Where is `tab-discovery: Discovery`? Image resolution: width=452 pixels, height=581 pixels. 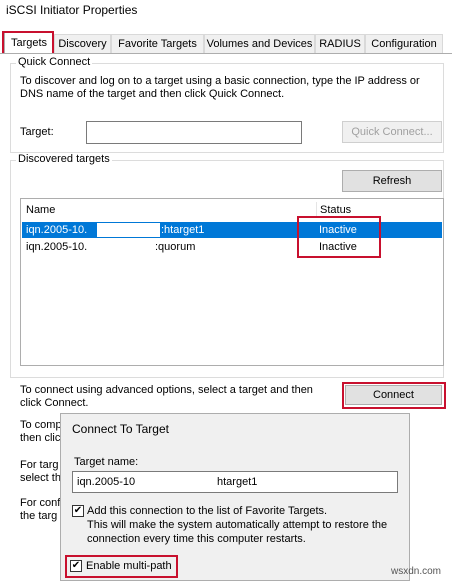 tab-discovery: Discovery is located at coordinates (82, 43).